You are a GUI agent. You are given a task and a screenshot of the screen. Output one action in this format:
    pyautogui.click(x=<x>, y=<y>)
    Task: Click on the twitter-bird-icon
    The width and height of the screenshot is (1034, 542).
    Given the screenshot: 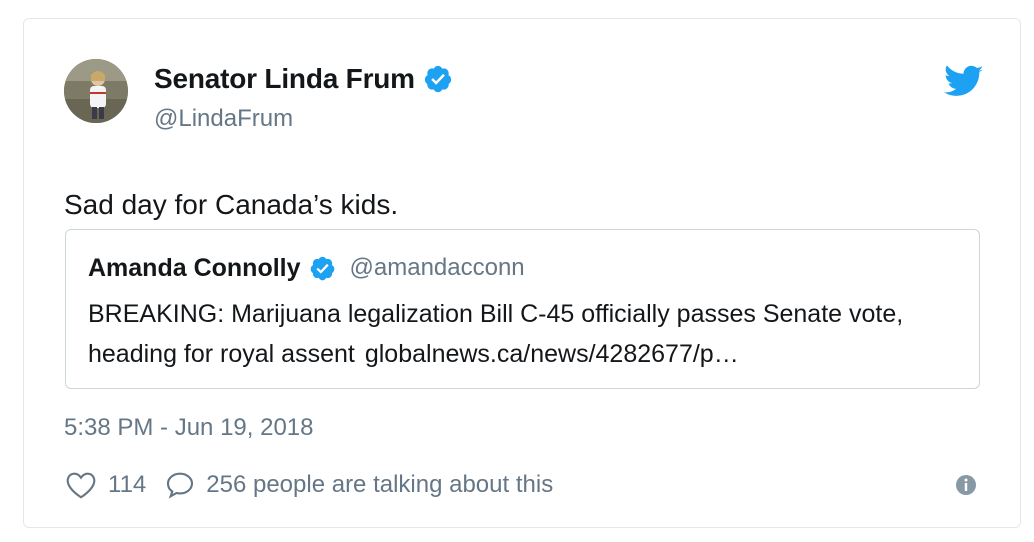 What is the action you would take?
    pyautogui.click(x=964, y=82)
    